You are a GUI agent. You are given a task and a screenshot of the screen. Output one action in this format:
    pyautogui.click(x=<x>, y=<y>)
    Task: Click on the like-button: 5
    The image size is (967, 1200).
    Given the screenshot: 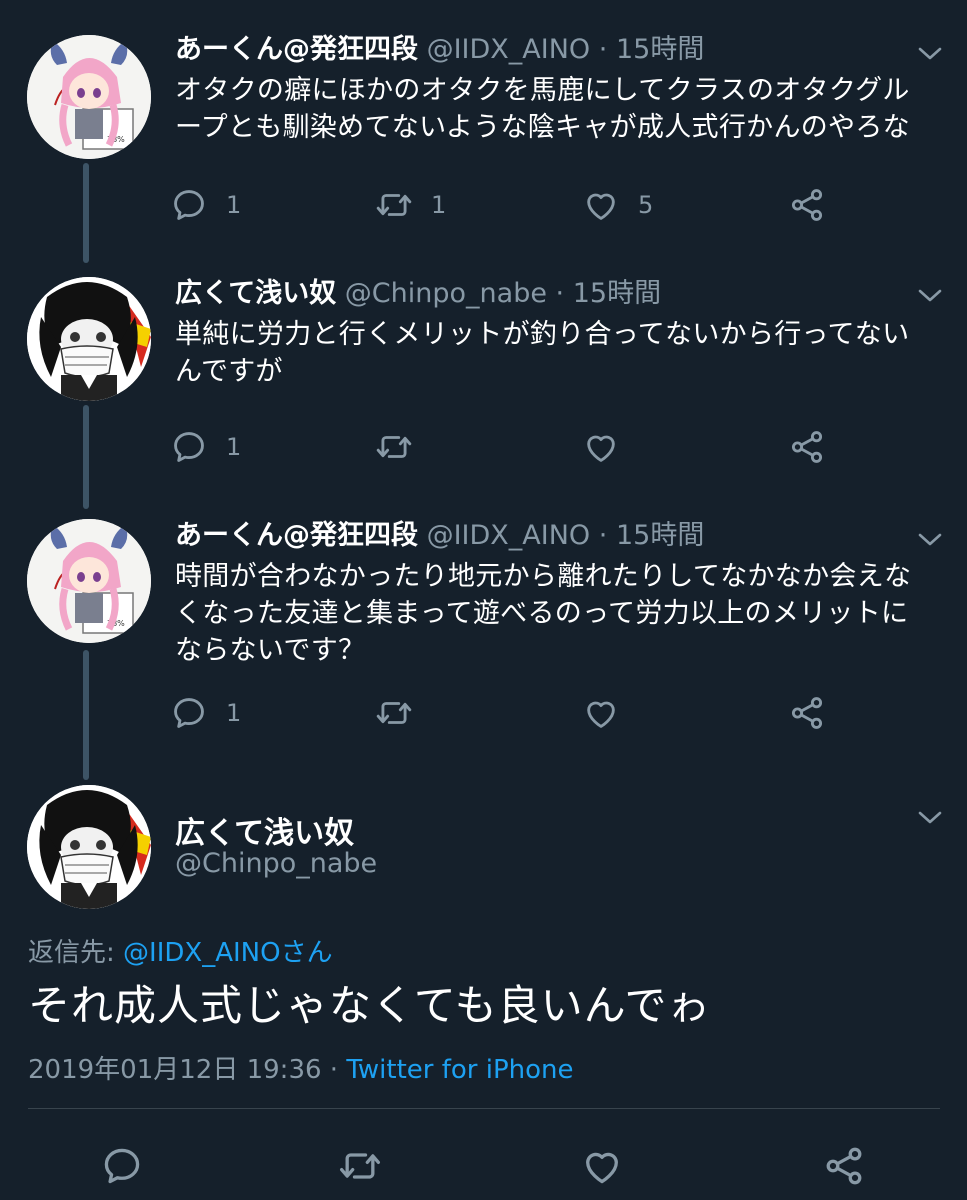 What is the action you would take?
    pyautogui.click(x=617, y=205)
    